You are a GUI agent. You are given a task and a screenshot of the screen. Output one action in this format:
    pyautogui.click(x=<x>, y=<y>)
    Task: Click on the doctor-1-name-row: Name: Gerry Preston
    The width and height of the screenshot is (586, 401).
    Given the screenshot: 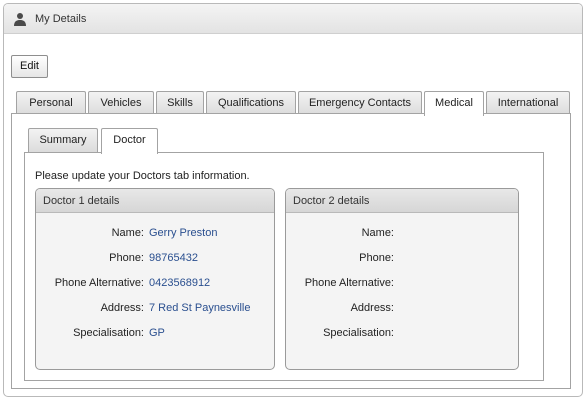 What is the action you would take?
    pyautogui.click(x=155, y=234)
    